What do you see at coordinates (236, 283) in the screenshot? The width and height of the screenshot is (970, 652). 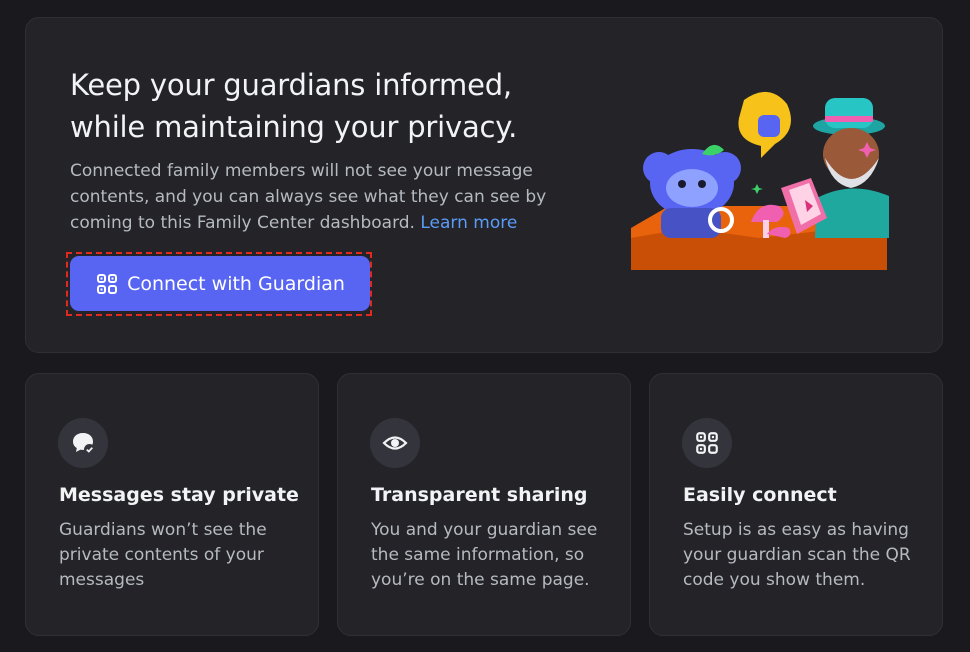 I see `connect-button-label: Connect with Guardian` at bounding box center [236, 283].